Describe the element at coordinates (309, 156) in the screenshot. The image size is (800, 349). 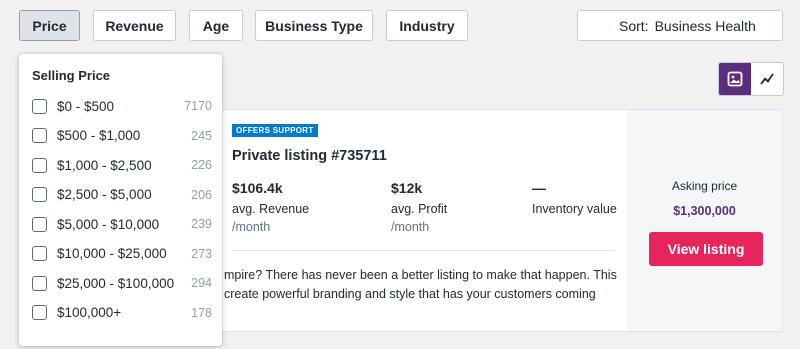
I see `listing-title: Private listing #735711` at that location.